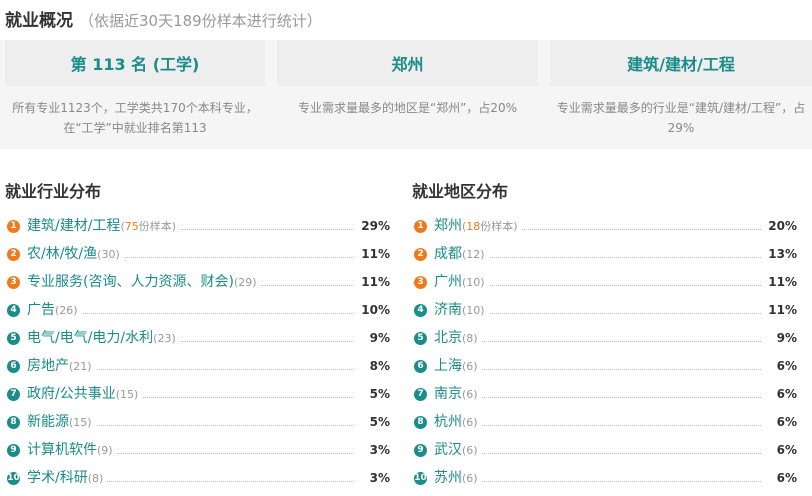 This screenshot has width=812, height=496. What do you see at coordinates (66, 310) in the screenshot?
I see `sample-count: (26)` at bounding box center [66, 310].